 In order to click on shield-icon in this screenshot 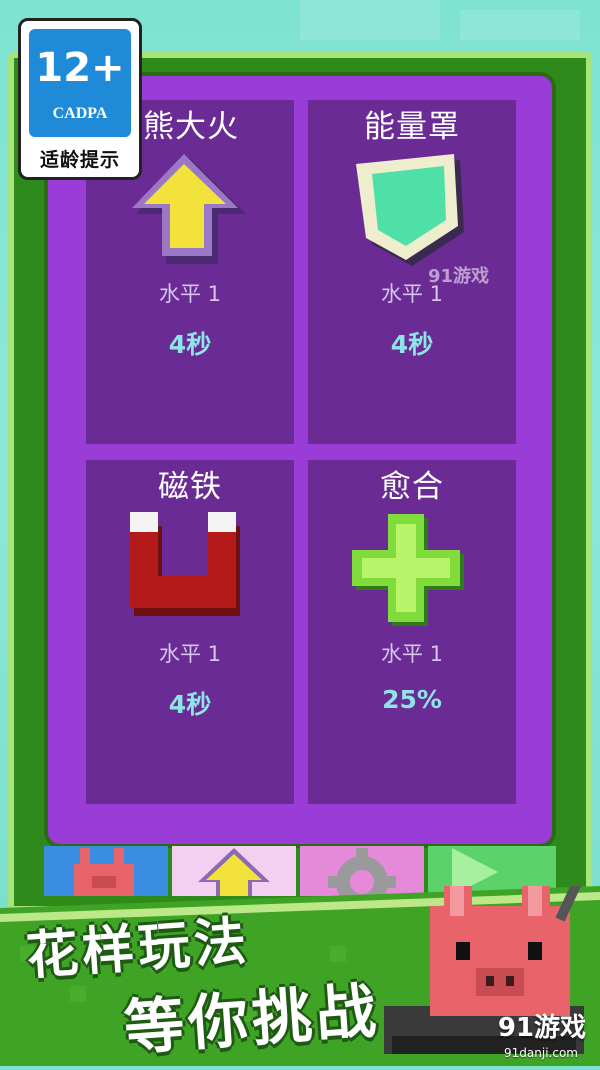, I will do `click(412, 212)`.